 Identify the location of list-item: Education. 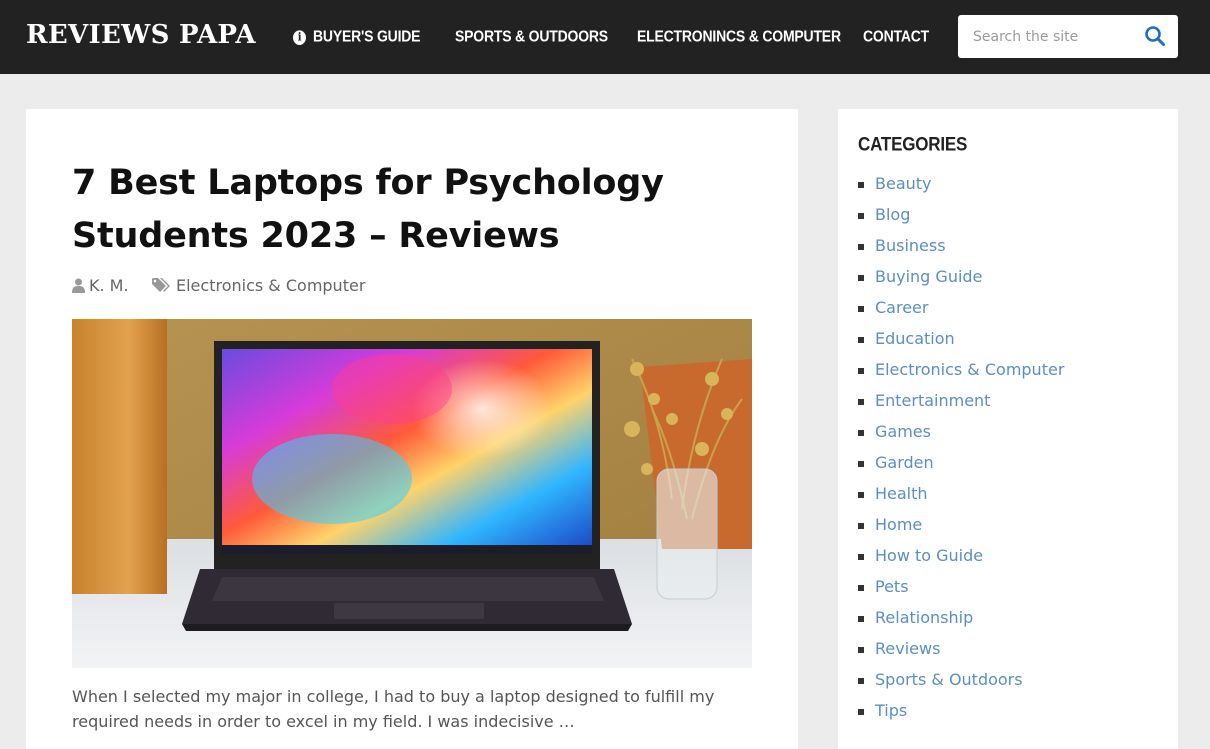
(961, 341).